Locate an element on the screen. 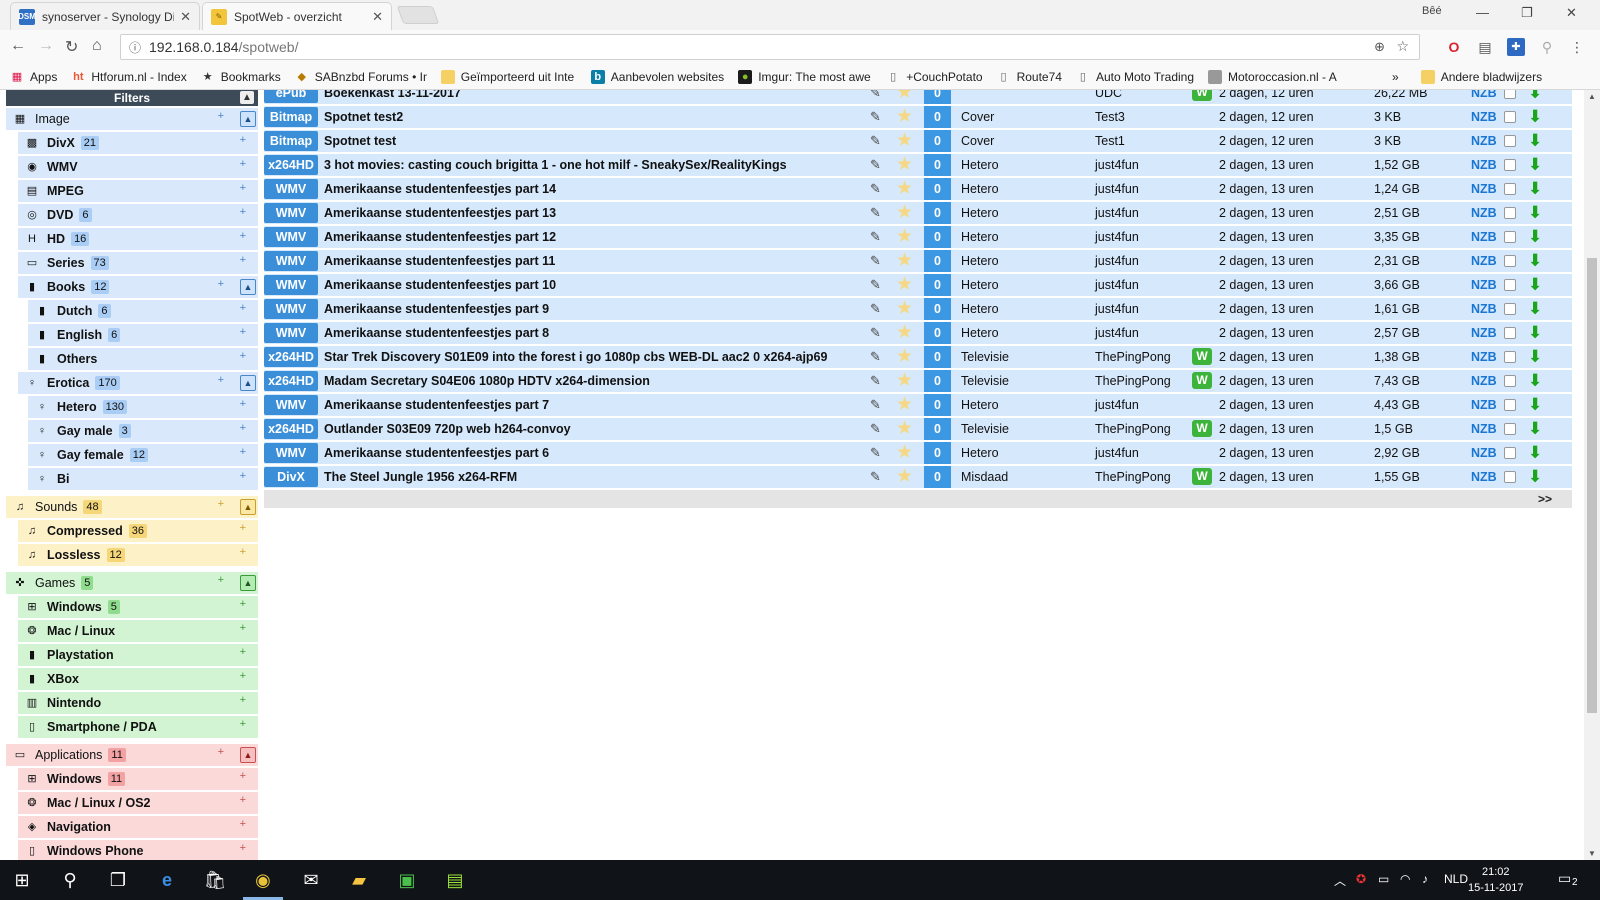 Image resolution: width=1600 pixels, height=900 pixels. filter-item-dvd: ◎ DVD 6 + is located at coordinates (138, 215).